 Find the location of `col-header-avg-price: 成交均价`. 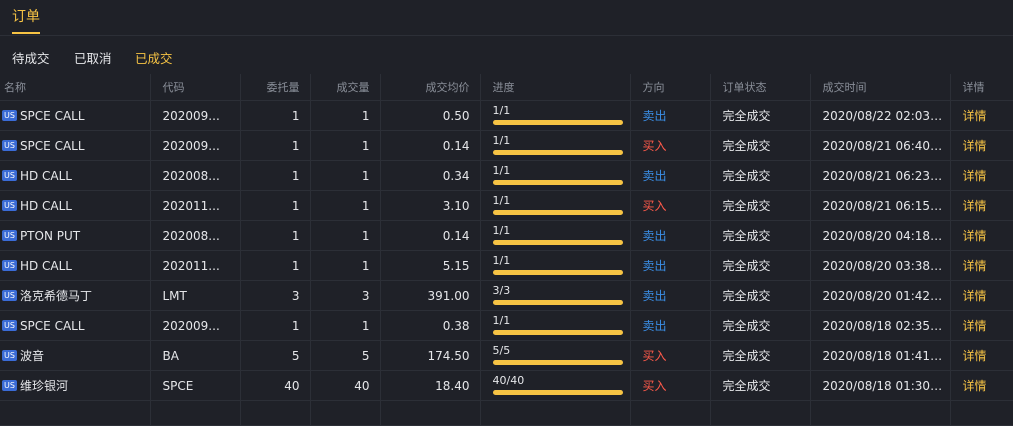

col-header-avg-price: 成交均价 is located at coordinates (430, 87).